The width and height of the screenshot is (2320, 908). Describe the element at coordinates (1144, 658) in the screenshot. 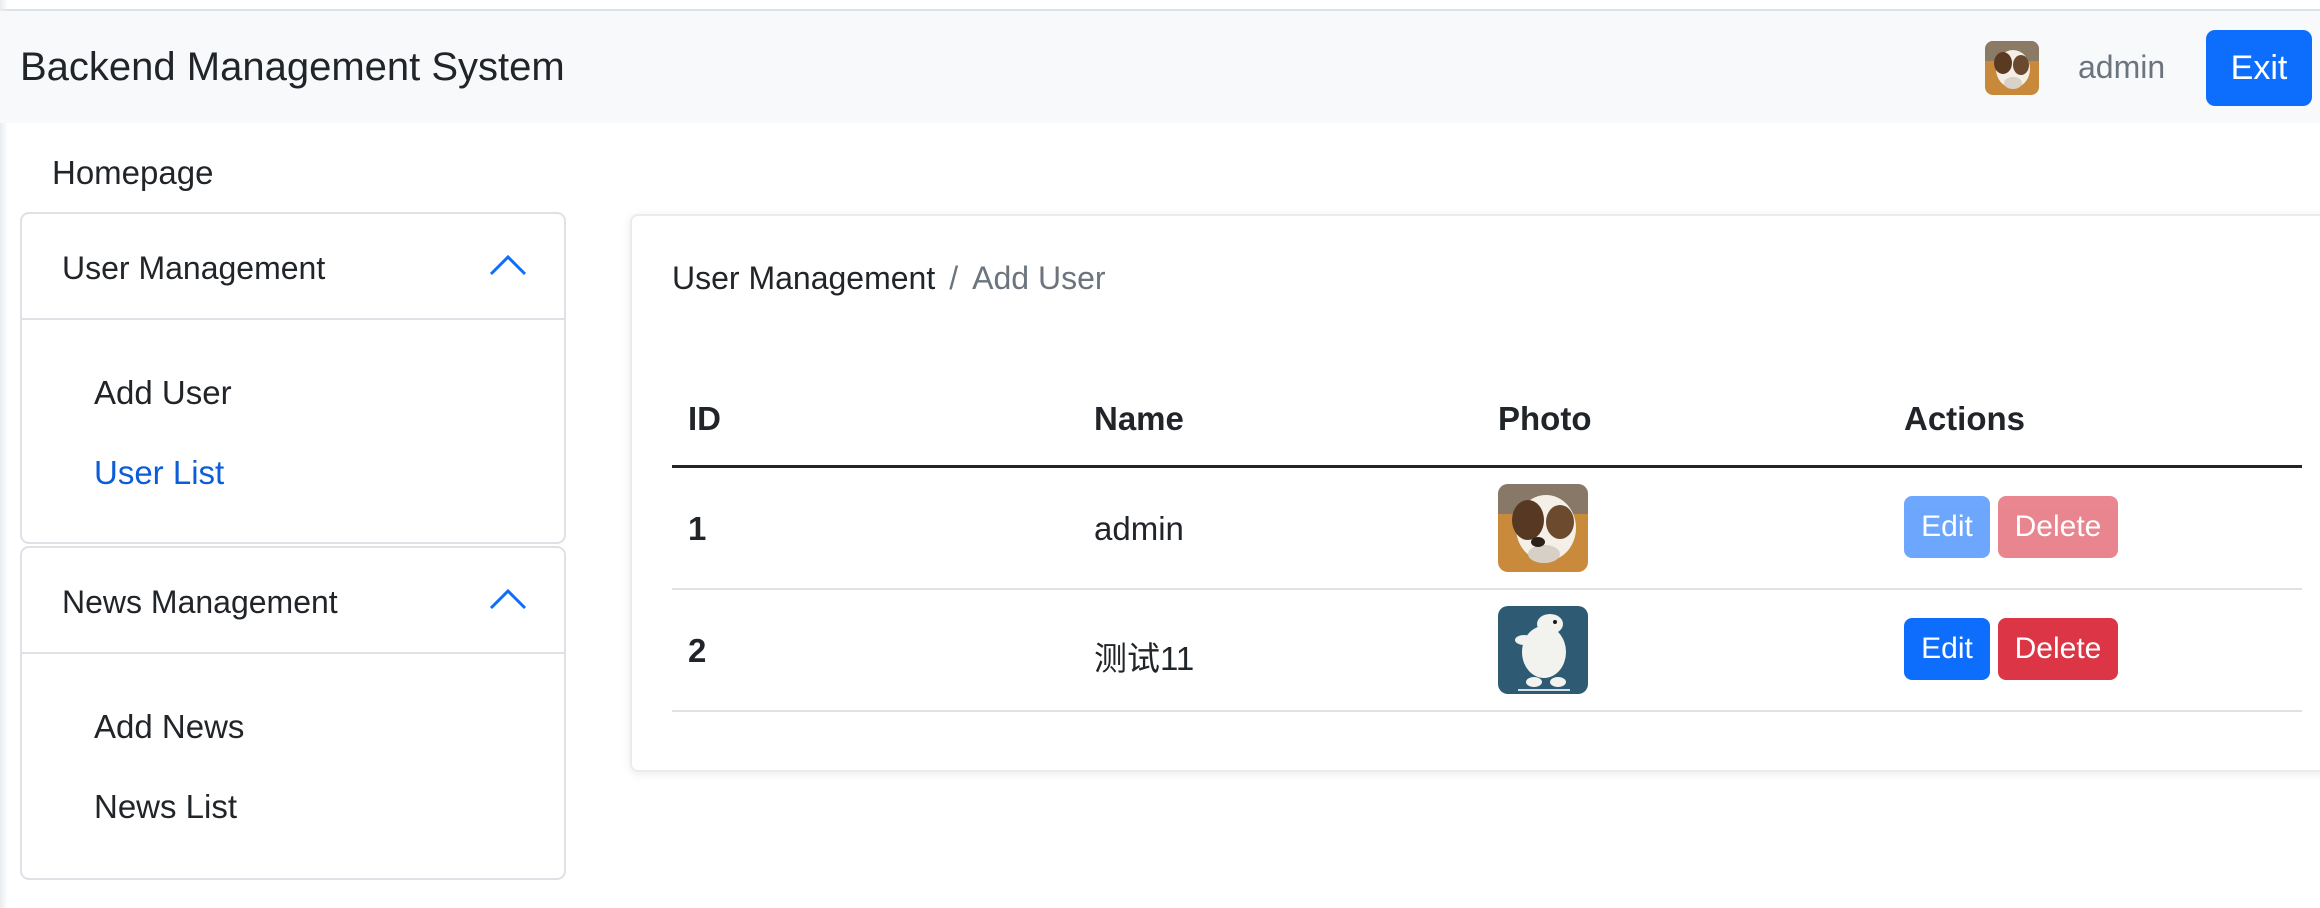

I see `cell-name: 测试11` at that location.